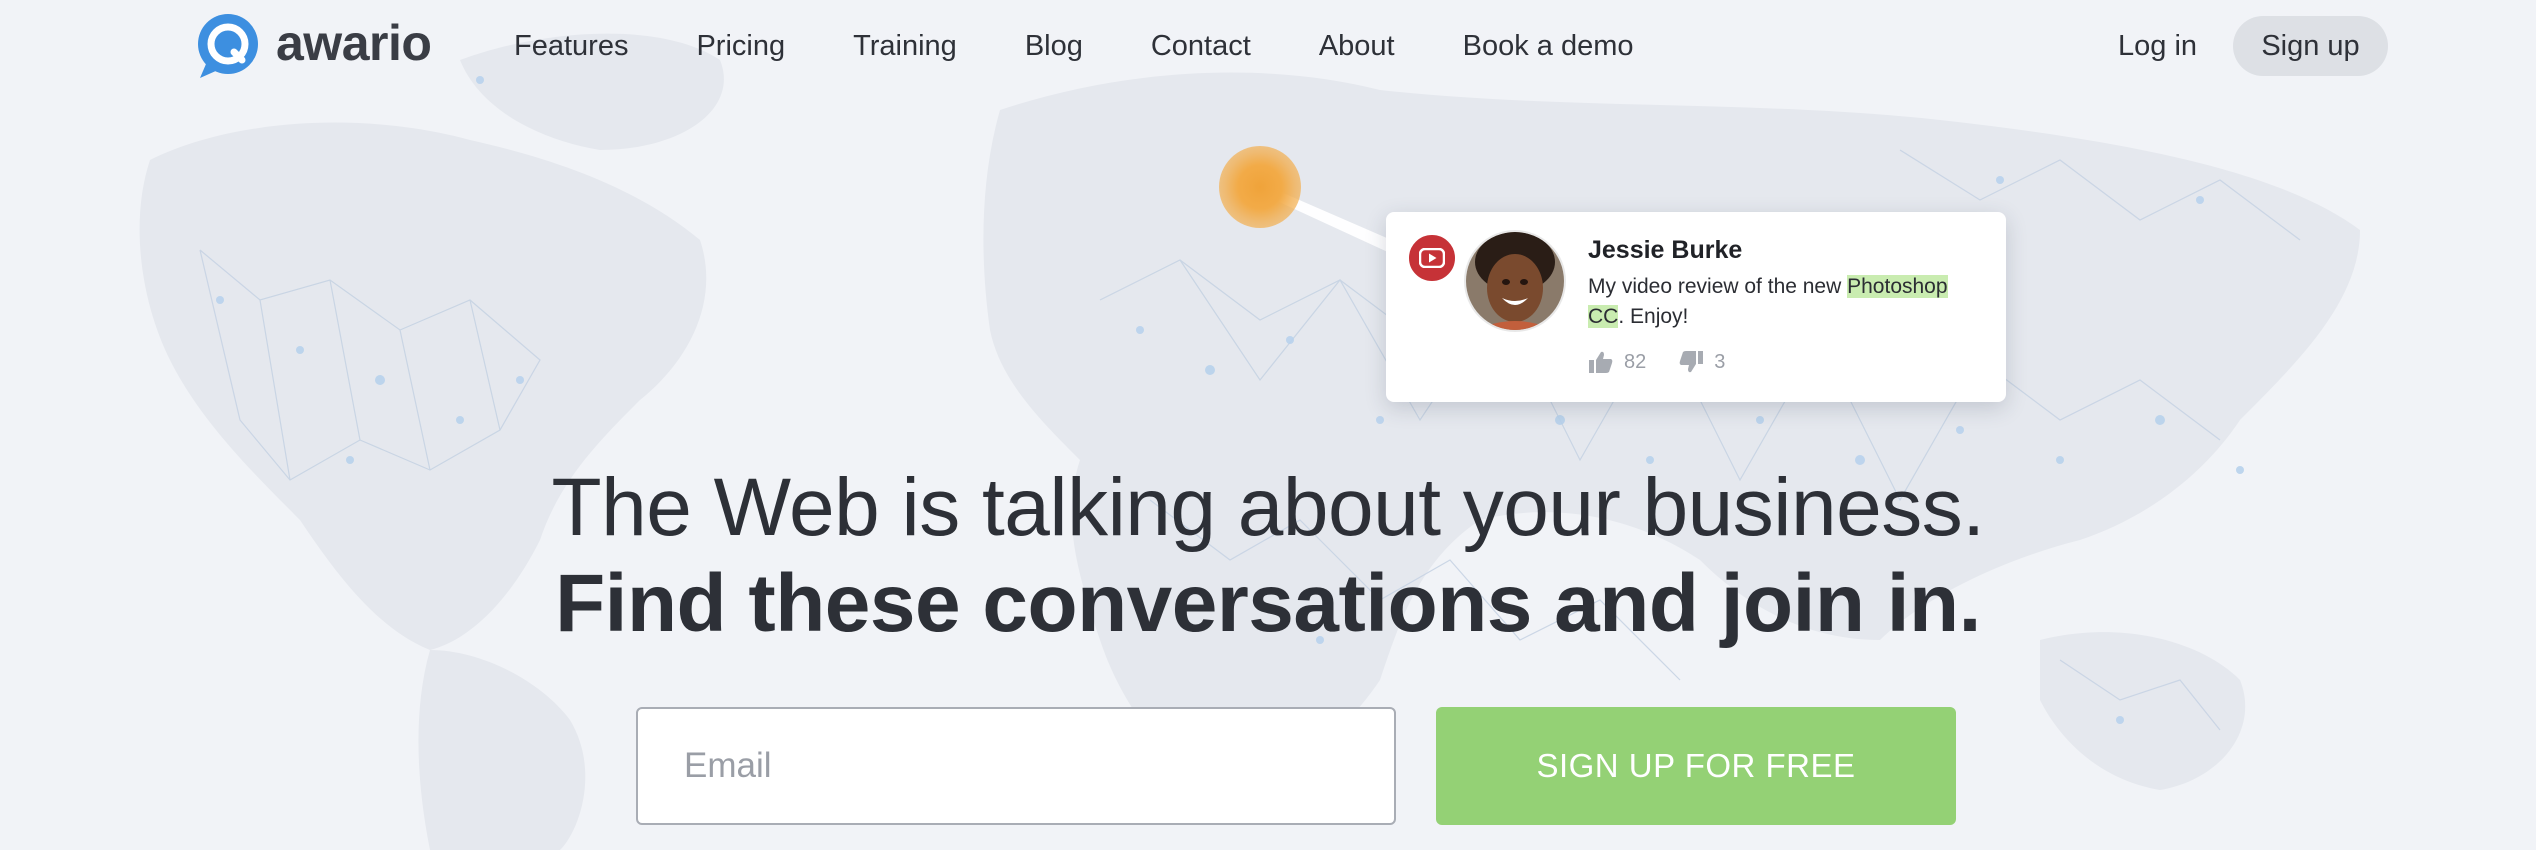 This screenshot has width=2536, height=850. I want to click on mention-reactions: 82 3, so click(1672, 362).